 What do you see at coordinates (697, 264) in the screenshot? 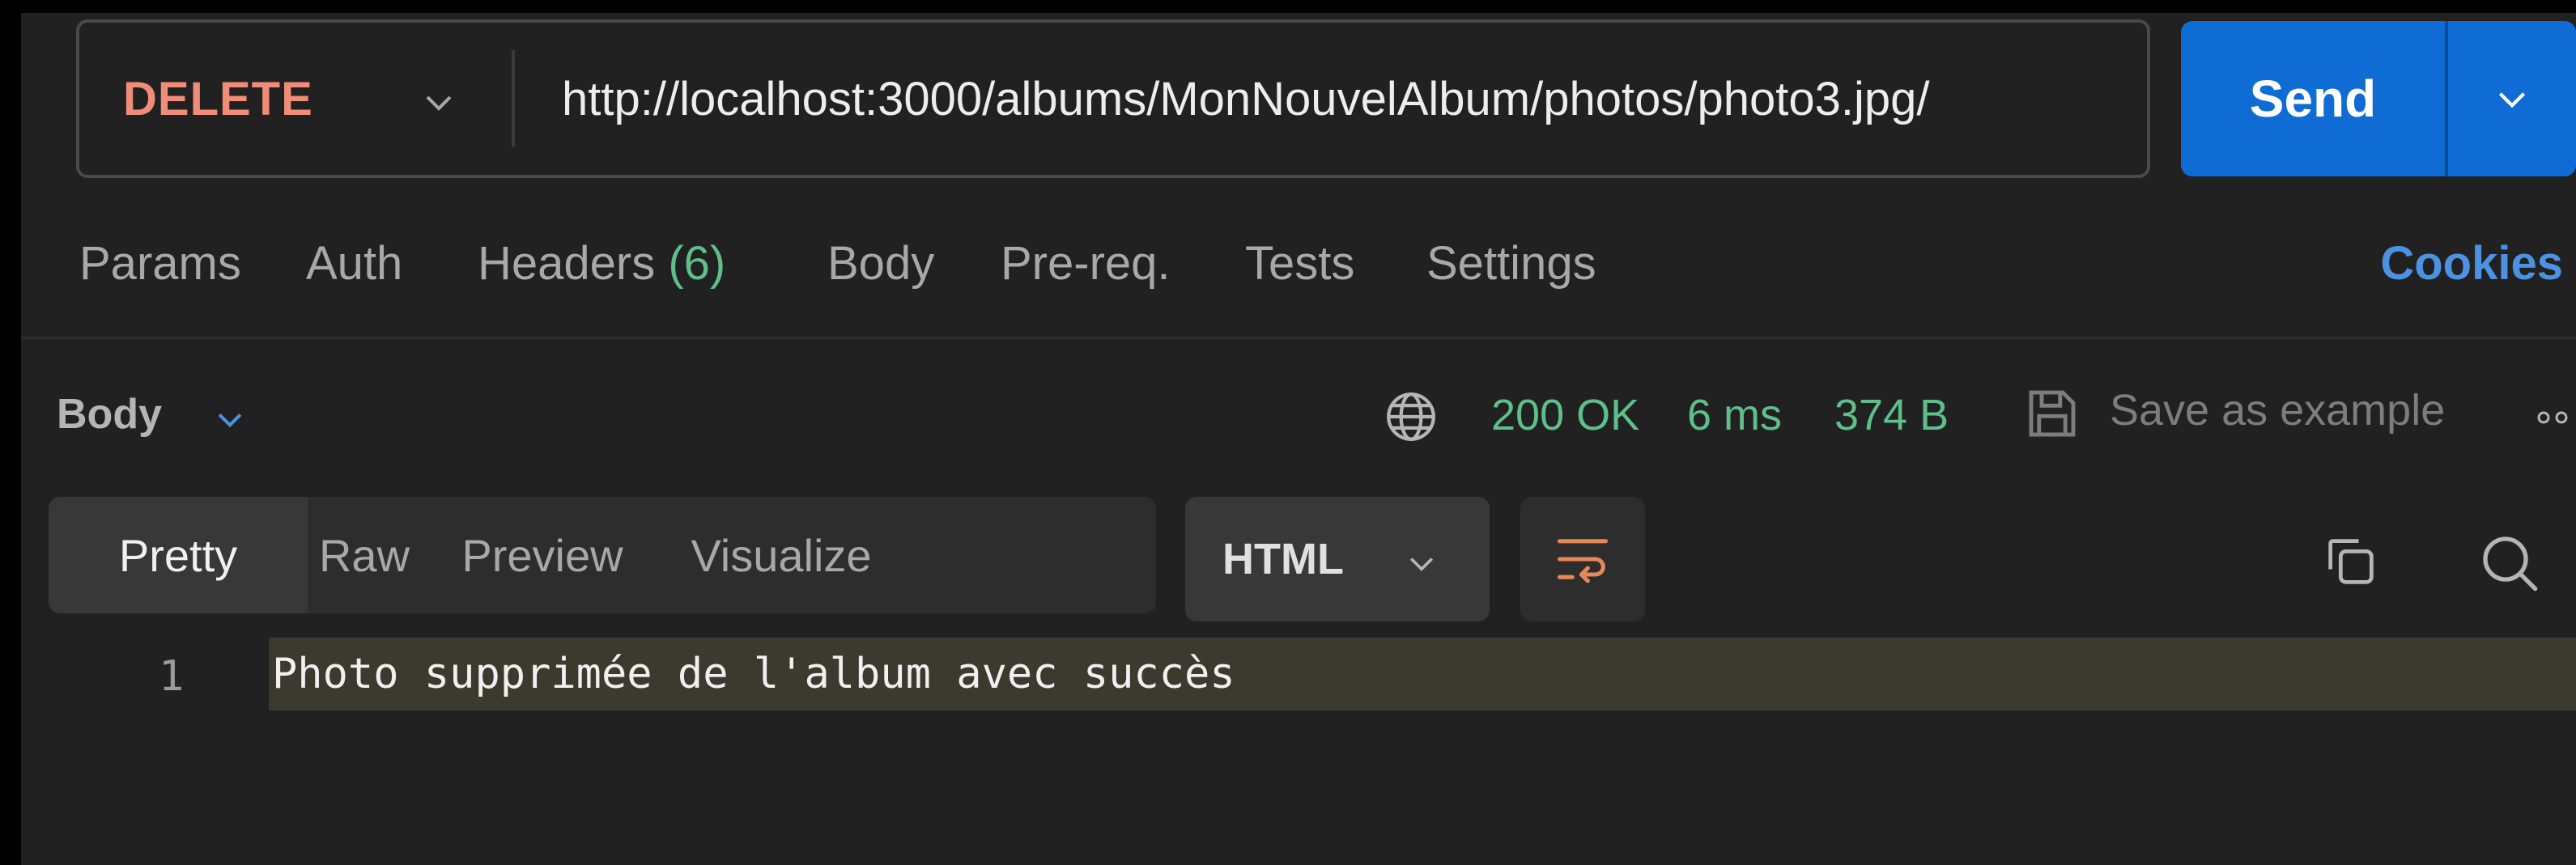
I see `headers-count-badge: (6)` at bounding box center [697, 264].